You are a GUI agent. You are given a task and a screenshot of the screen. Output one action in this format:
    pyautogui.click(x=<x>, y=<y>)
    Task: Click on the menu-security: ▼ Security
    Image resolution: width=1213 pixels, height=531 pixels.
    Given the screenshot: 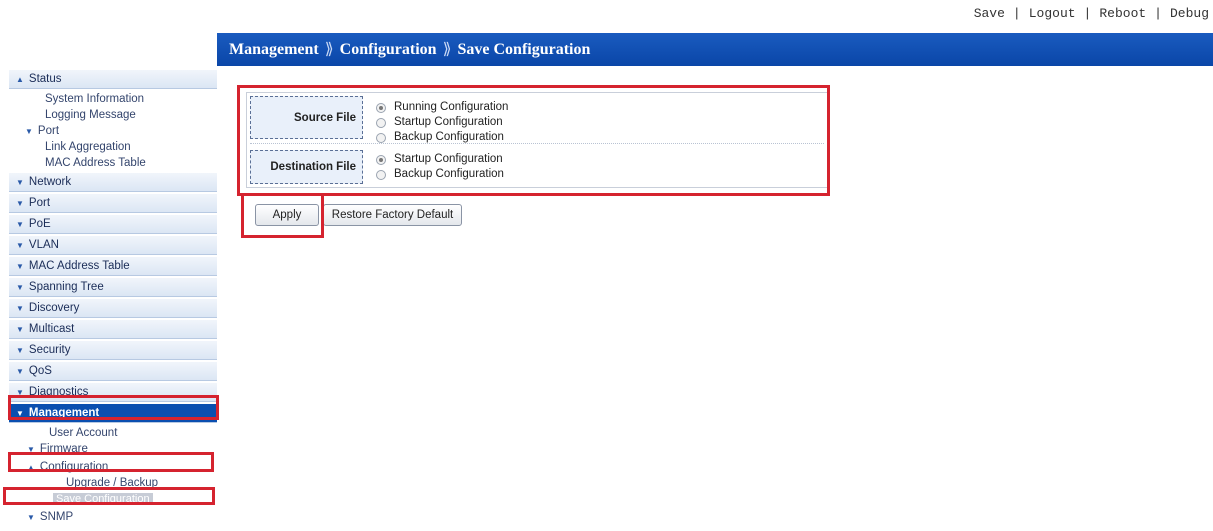 What is the action you would take?
    pyautogui.click(x=113, y=350)
    